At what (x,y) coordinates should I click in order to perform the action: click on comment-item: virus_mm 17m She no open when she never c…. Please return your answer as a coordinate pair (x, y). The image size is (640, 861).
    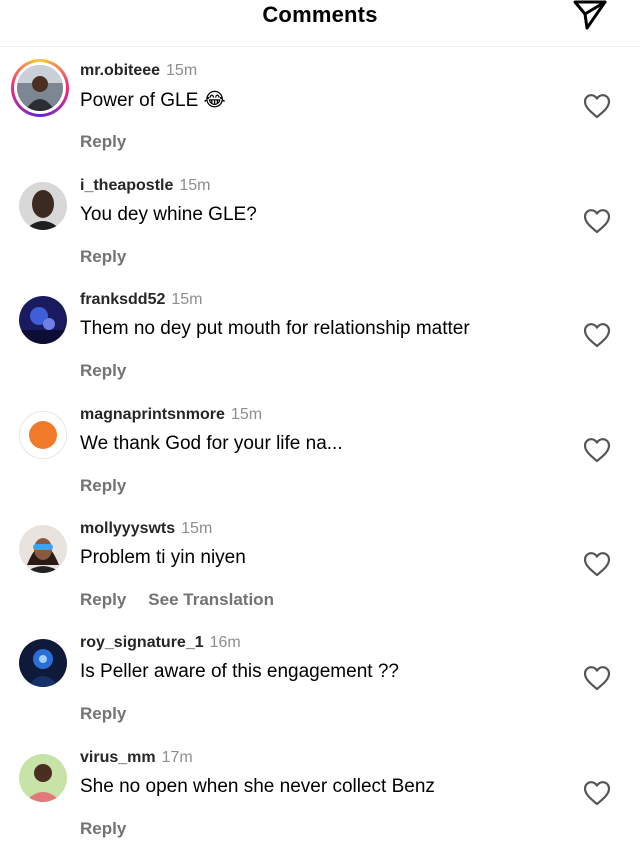
    Looking at the image, I should click on (320, 805).